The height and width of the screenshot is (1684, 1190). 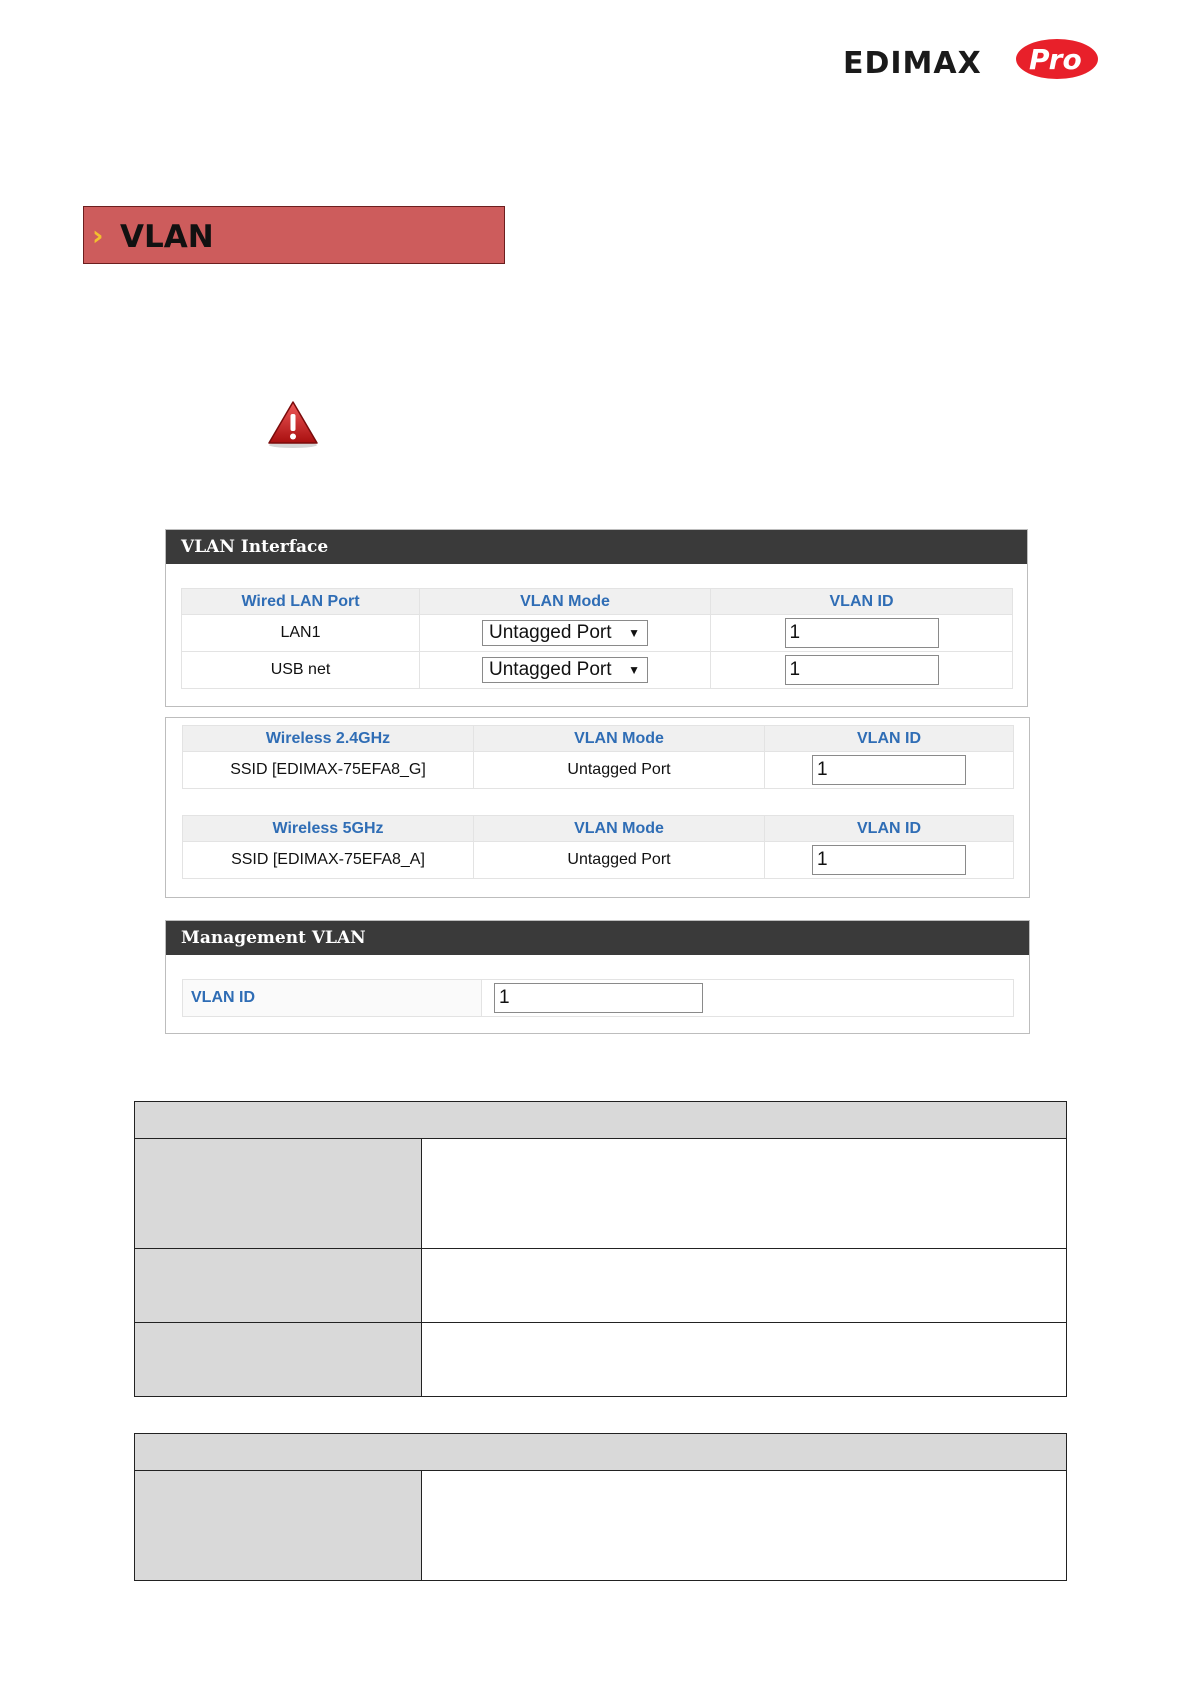 What do you see at coordinates (597, 938) in the screenshot?
I see `management-vlan-title: Management VLAN` at bounding box center [597, 938].